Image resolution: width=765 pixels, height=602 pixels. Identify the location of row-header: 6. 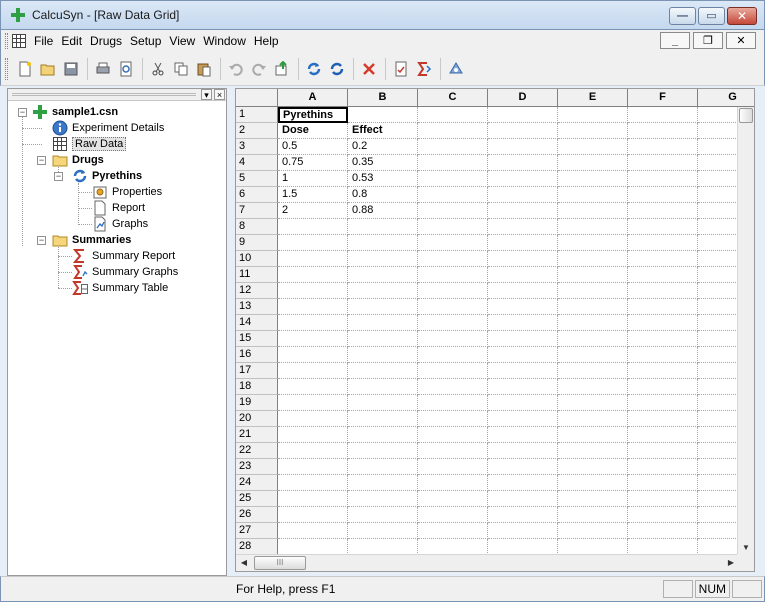
(257, 195).